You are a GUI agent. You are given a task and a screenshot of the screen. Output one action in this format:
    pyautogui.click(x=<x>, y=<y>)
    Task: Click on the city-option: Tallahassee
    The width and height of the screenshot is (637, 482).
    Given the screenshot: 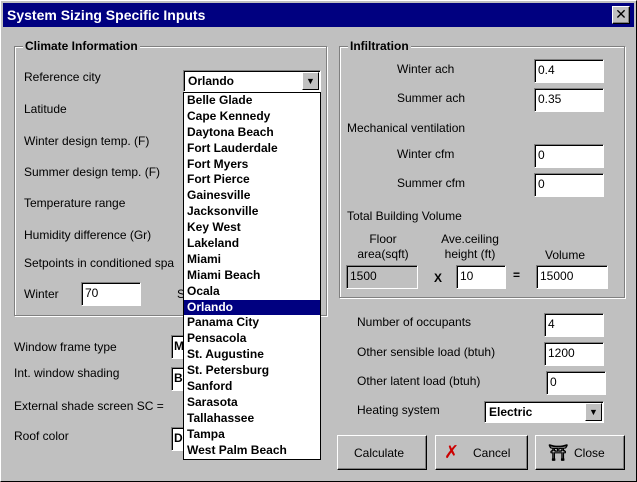 What is the action you would take?
    pyautogui.click(x=252, y=419)
    